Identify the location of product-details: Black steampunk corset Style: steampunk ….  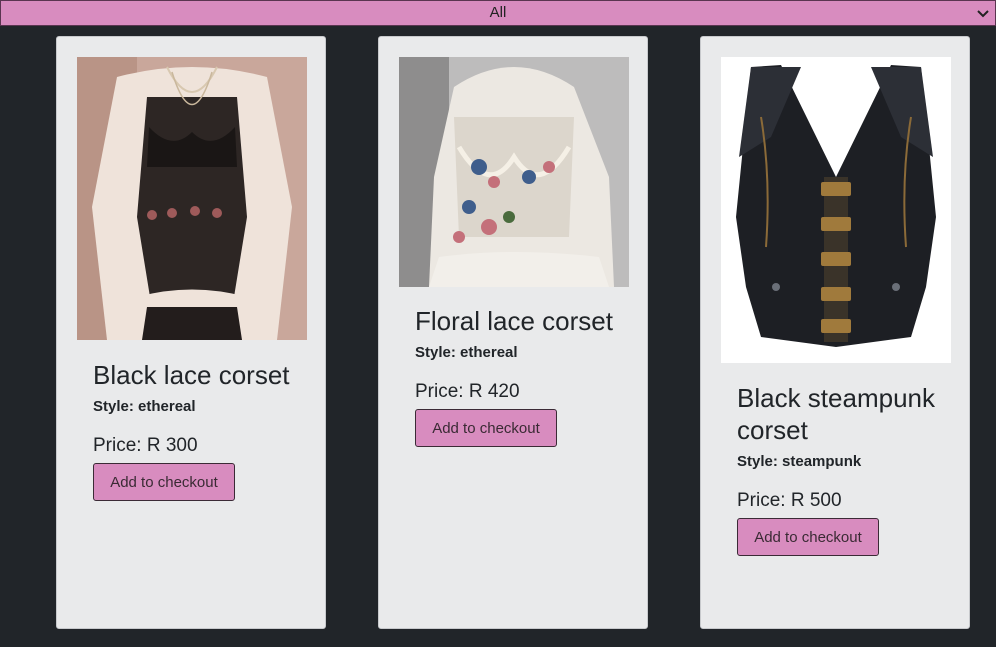
(837, 469).